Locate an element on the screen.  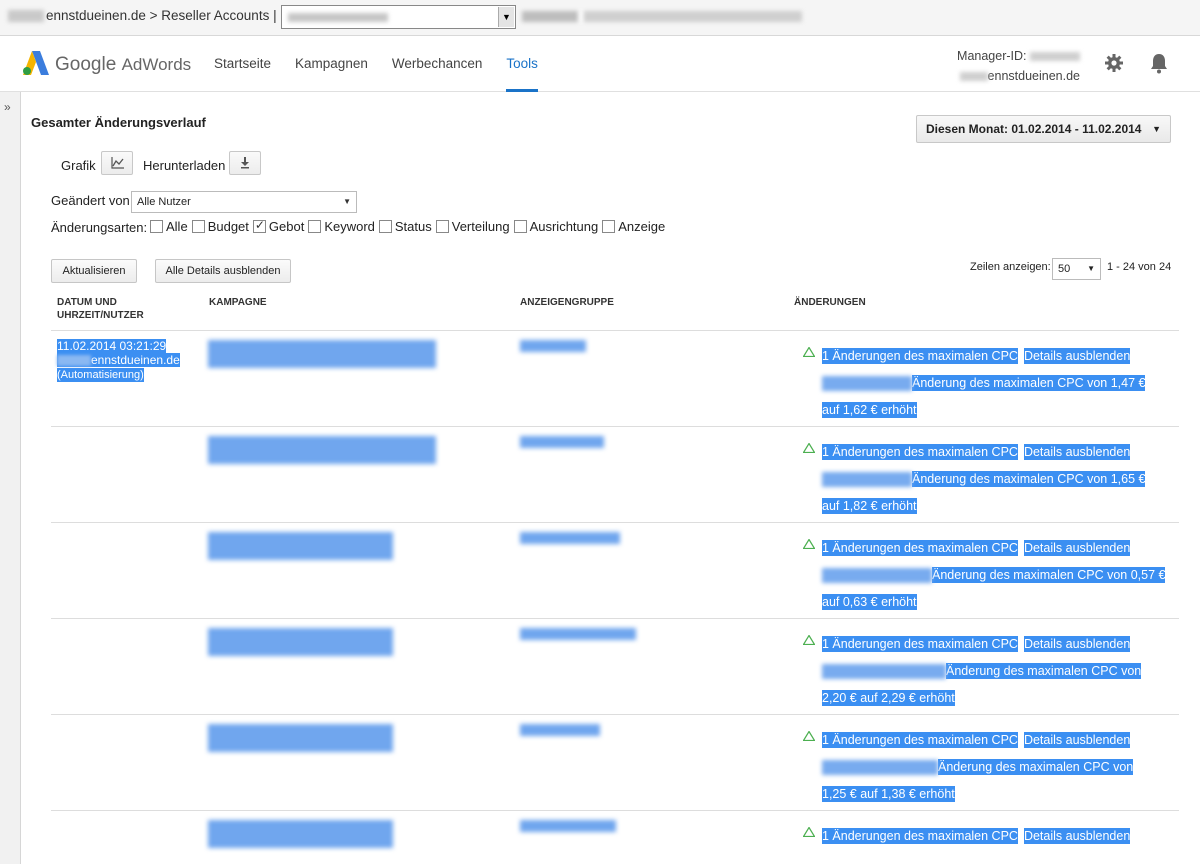
email-domain: ennstdueinen.de is located at coordinates (96, 15).